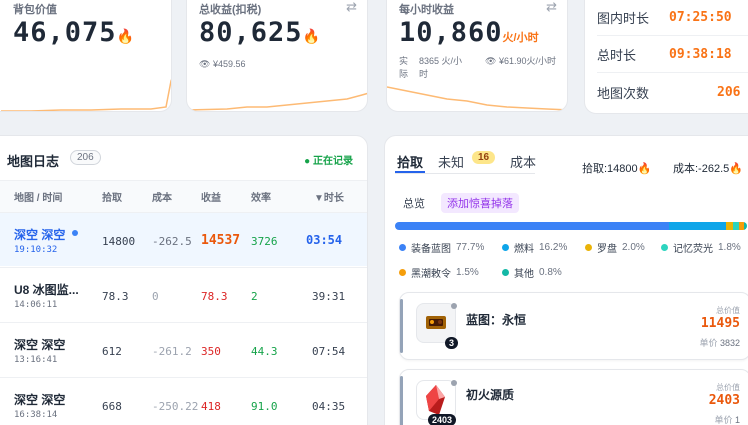  What do you see at coordinates (329, 351) in the screenshot?
I see `duration-value: 07:54` at bounding box center [329, 351].